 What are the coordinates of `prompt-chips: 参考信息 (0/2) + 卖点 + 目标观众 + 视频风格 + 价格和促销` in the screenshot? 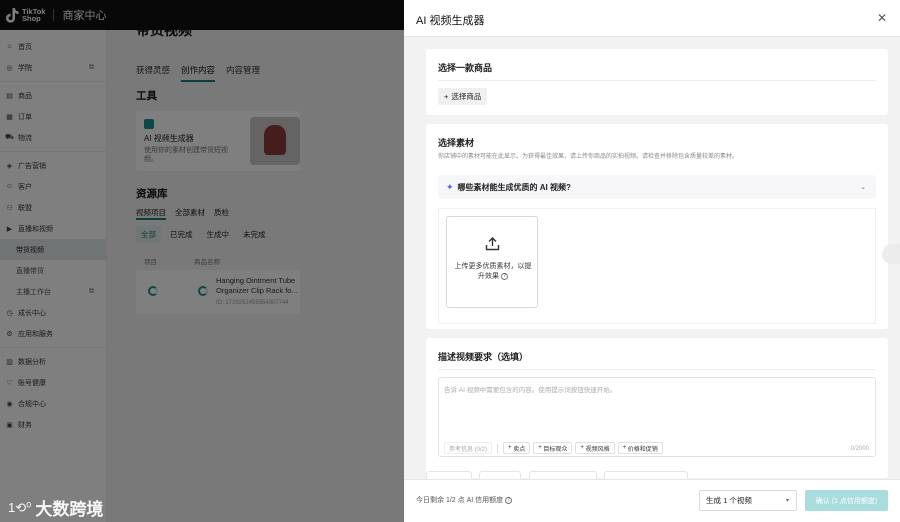 It's located at (553, 448).